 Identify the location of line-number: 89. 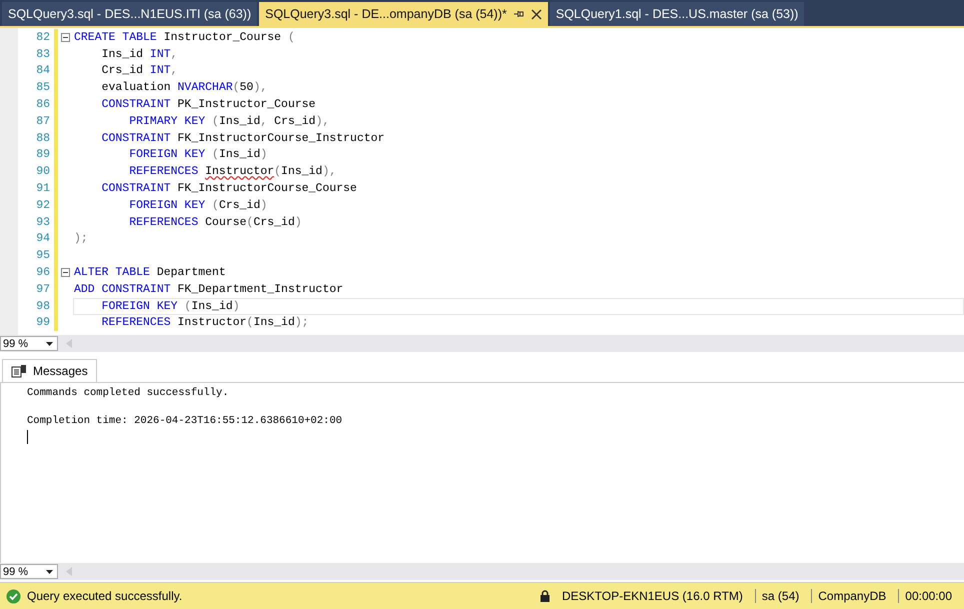
(43, 155).